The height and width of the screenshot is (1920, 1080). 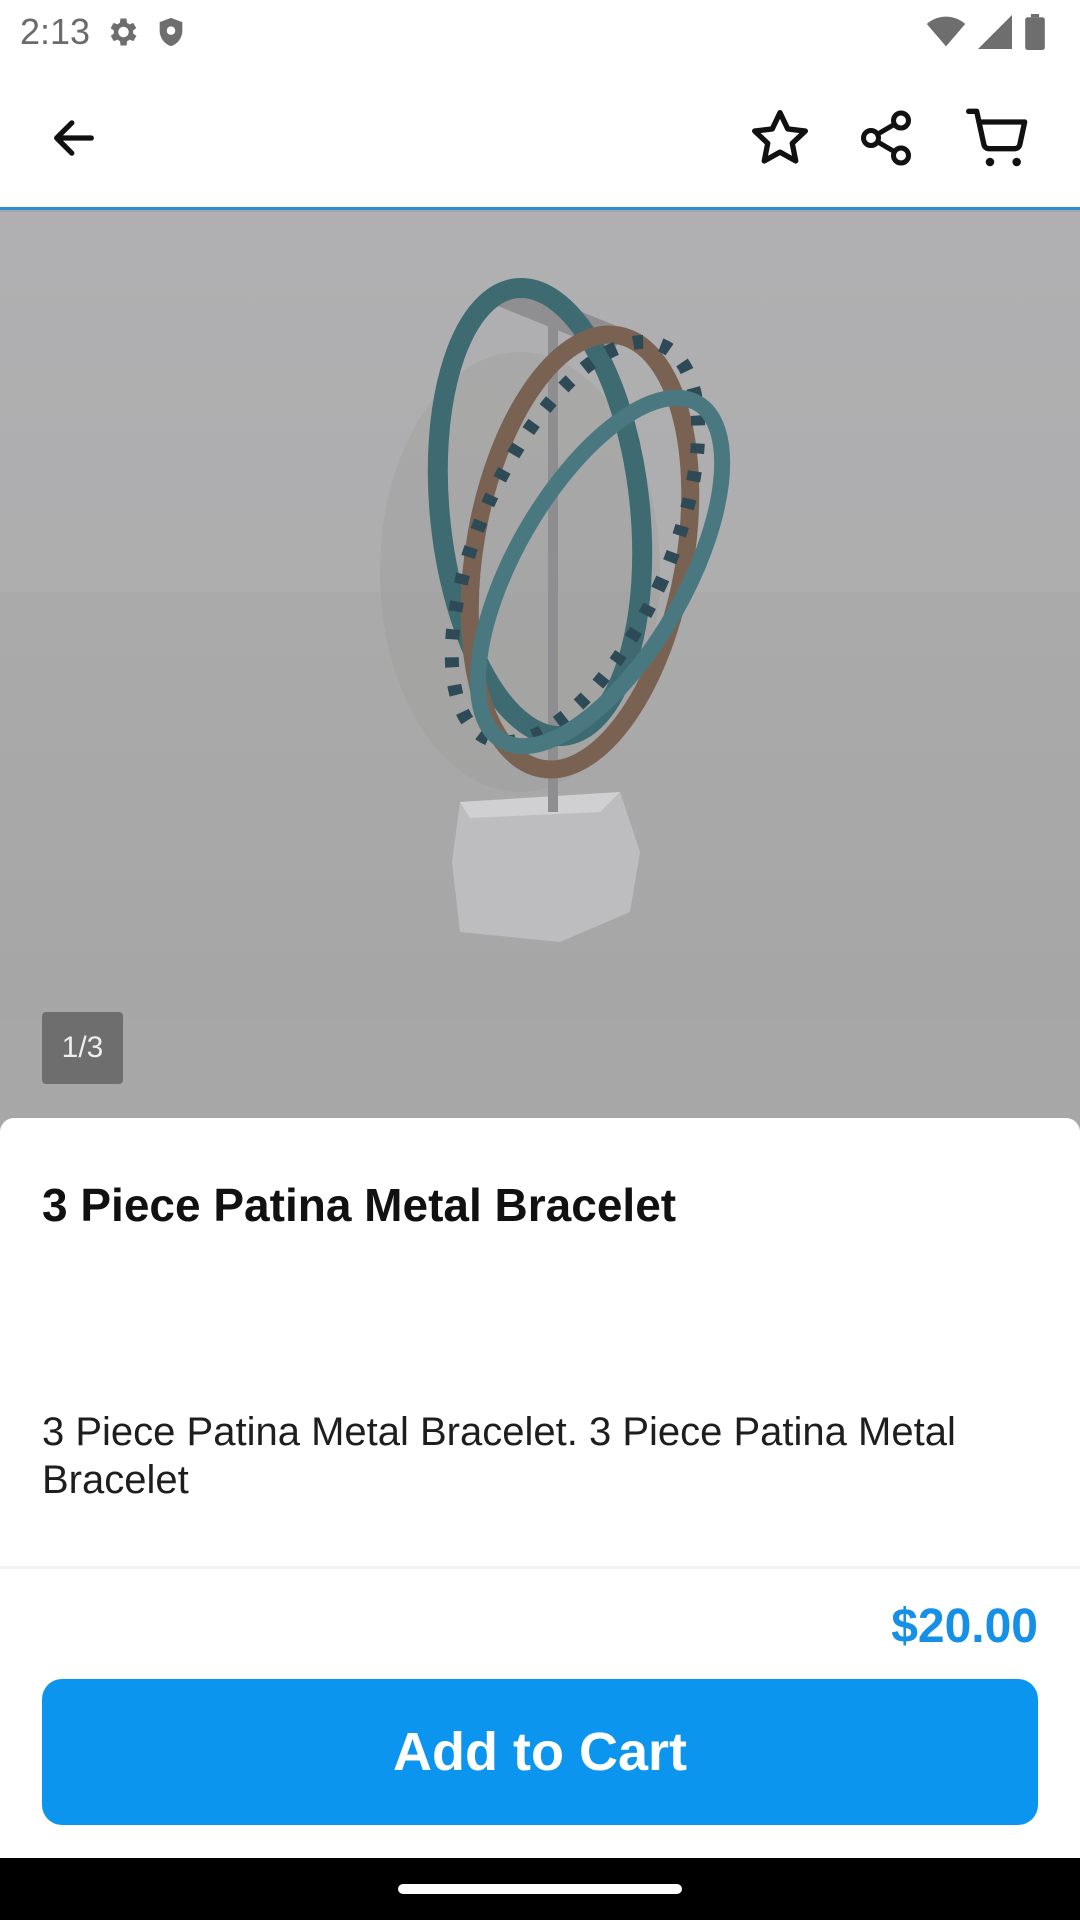 What do you see at coordinates (1035, 32) in the screenshot?
I see `battery-icon` at bounding box center [1035, 32].